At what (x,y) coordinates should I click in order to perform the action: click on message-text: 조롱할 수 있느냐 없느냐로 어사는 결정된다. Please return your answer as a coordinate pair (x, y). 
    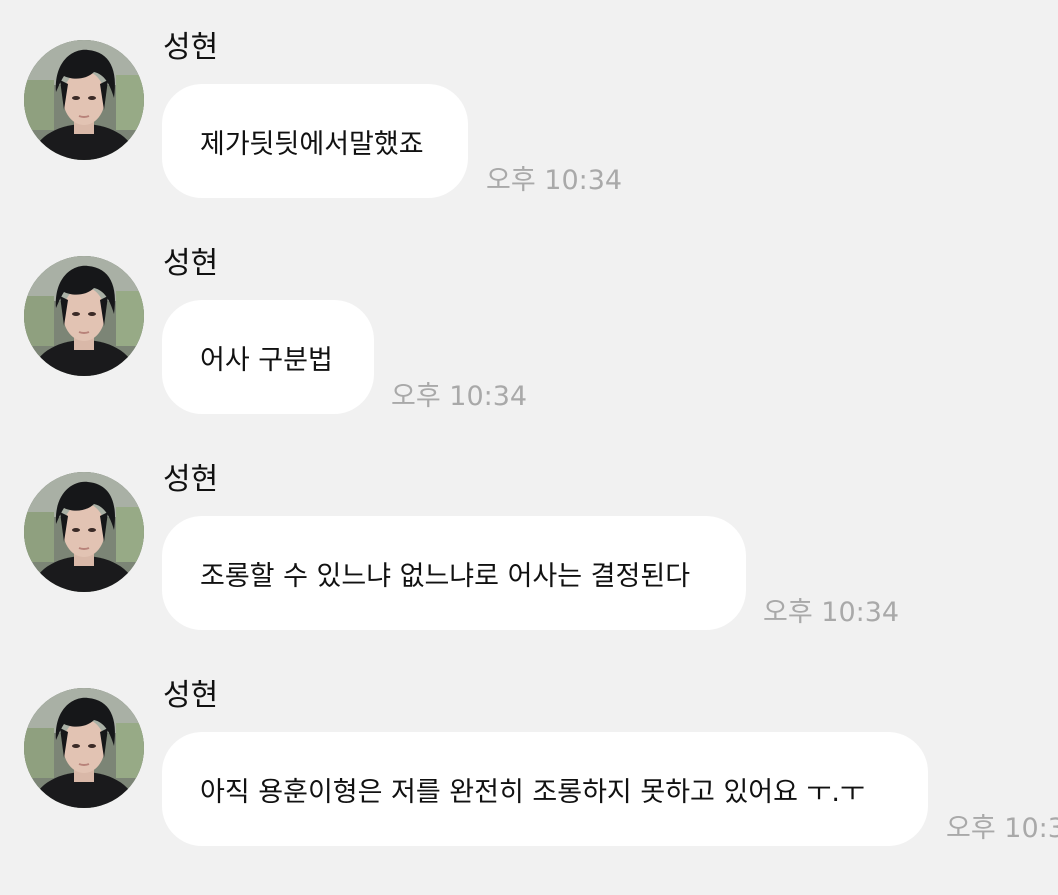
    Looking at the image, I should click on (445, 576).